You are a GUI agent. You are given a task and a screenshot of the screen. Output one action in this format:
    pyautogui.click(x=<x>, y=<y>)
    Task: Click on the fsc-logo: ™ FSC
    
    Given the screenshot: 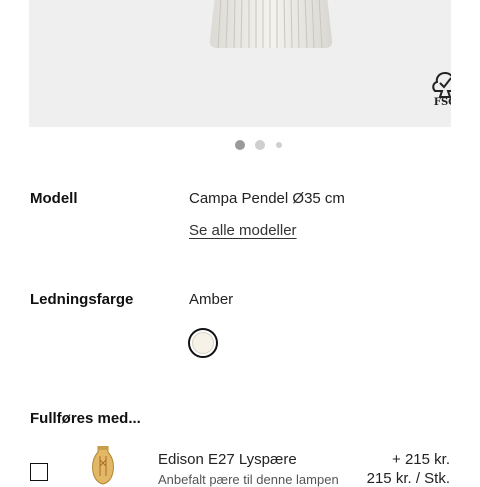 What is the action you would take?
    pyautogui.click(x=438, y=90)
    